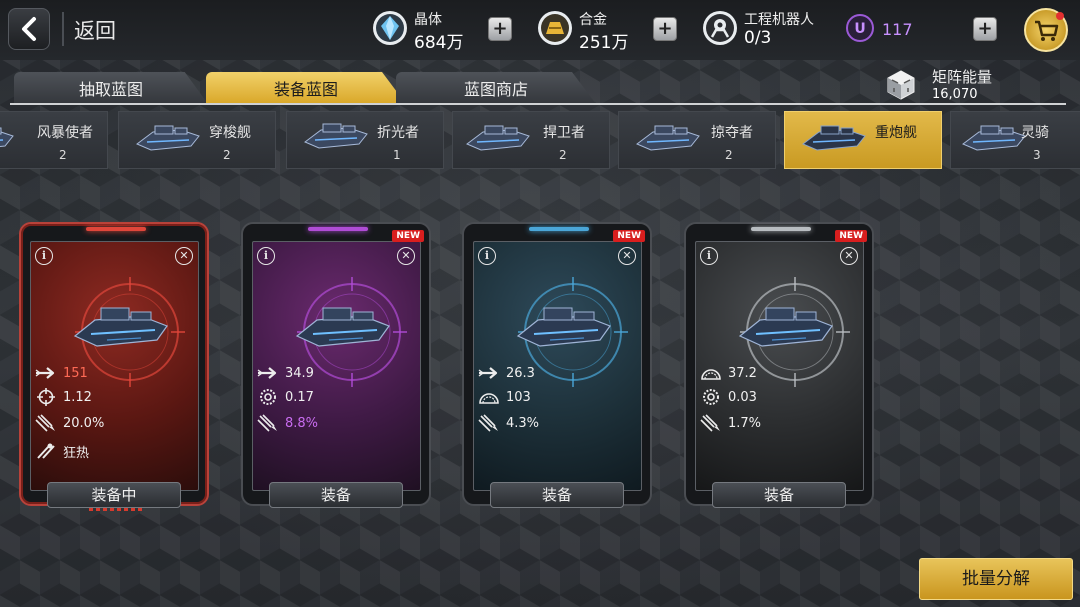  What do you see at coordinates (500, 29) in the screenshot?
I see `add-crystal-button: +` at bounding box center [500, 29].